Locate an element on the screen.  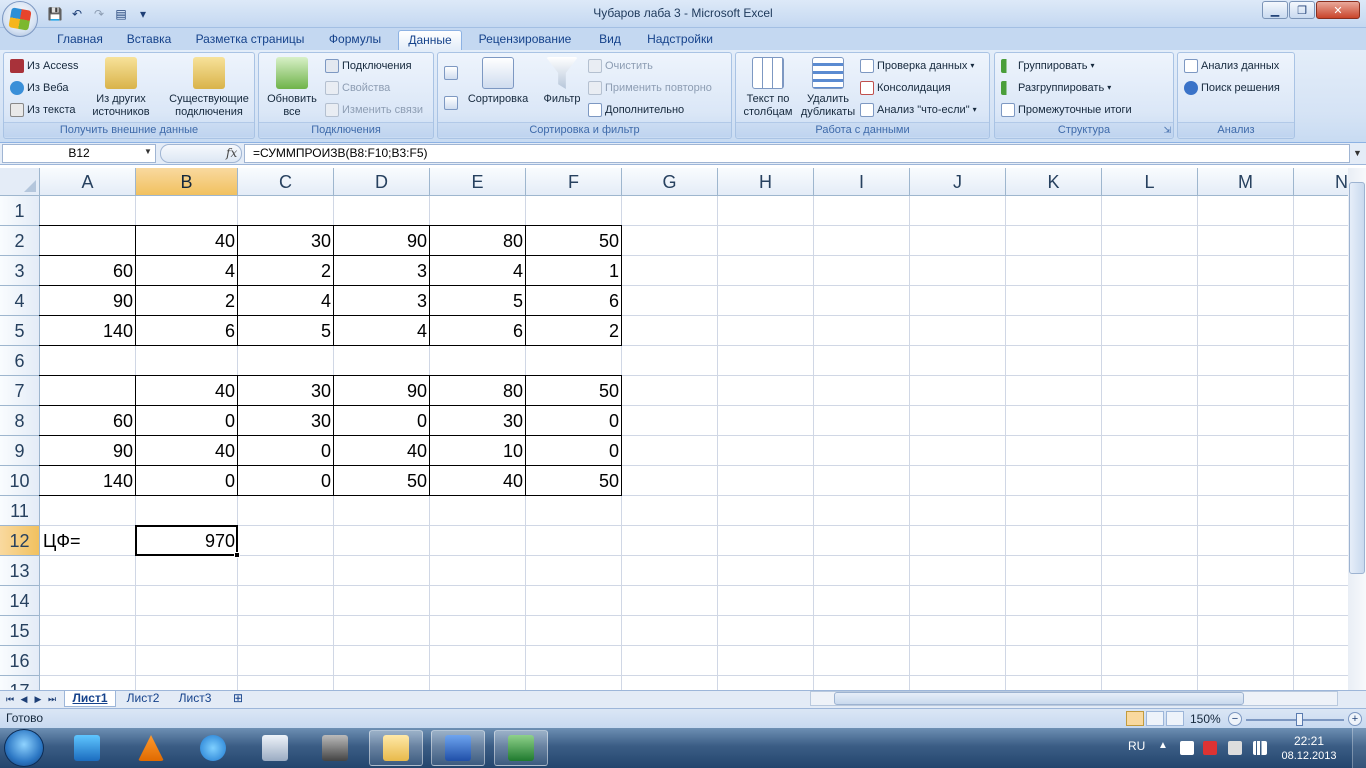
outline-dialog-launcher-icon: ⇲ is located at coordinates (1167, 130).